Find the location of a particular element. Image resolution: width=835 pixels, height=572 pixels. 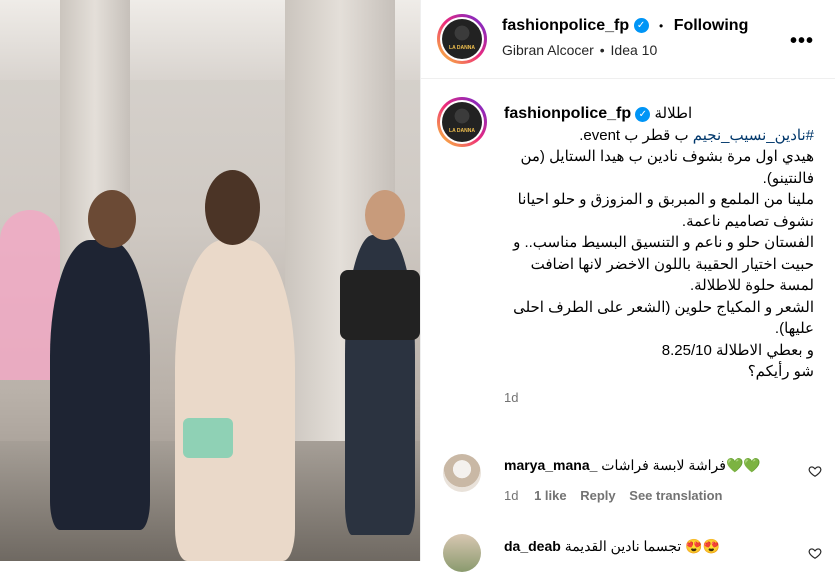

comment-body: marya_mana_ فراشة لابسة فراشات💚💚 is located at coordinates (632, 465).